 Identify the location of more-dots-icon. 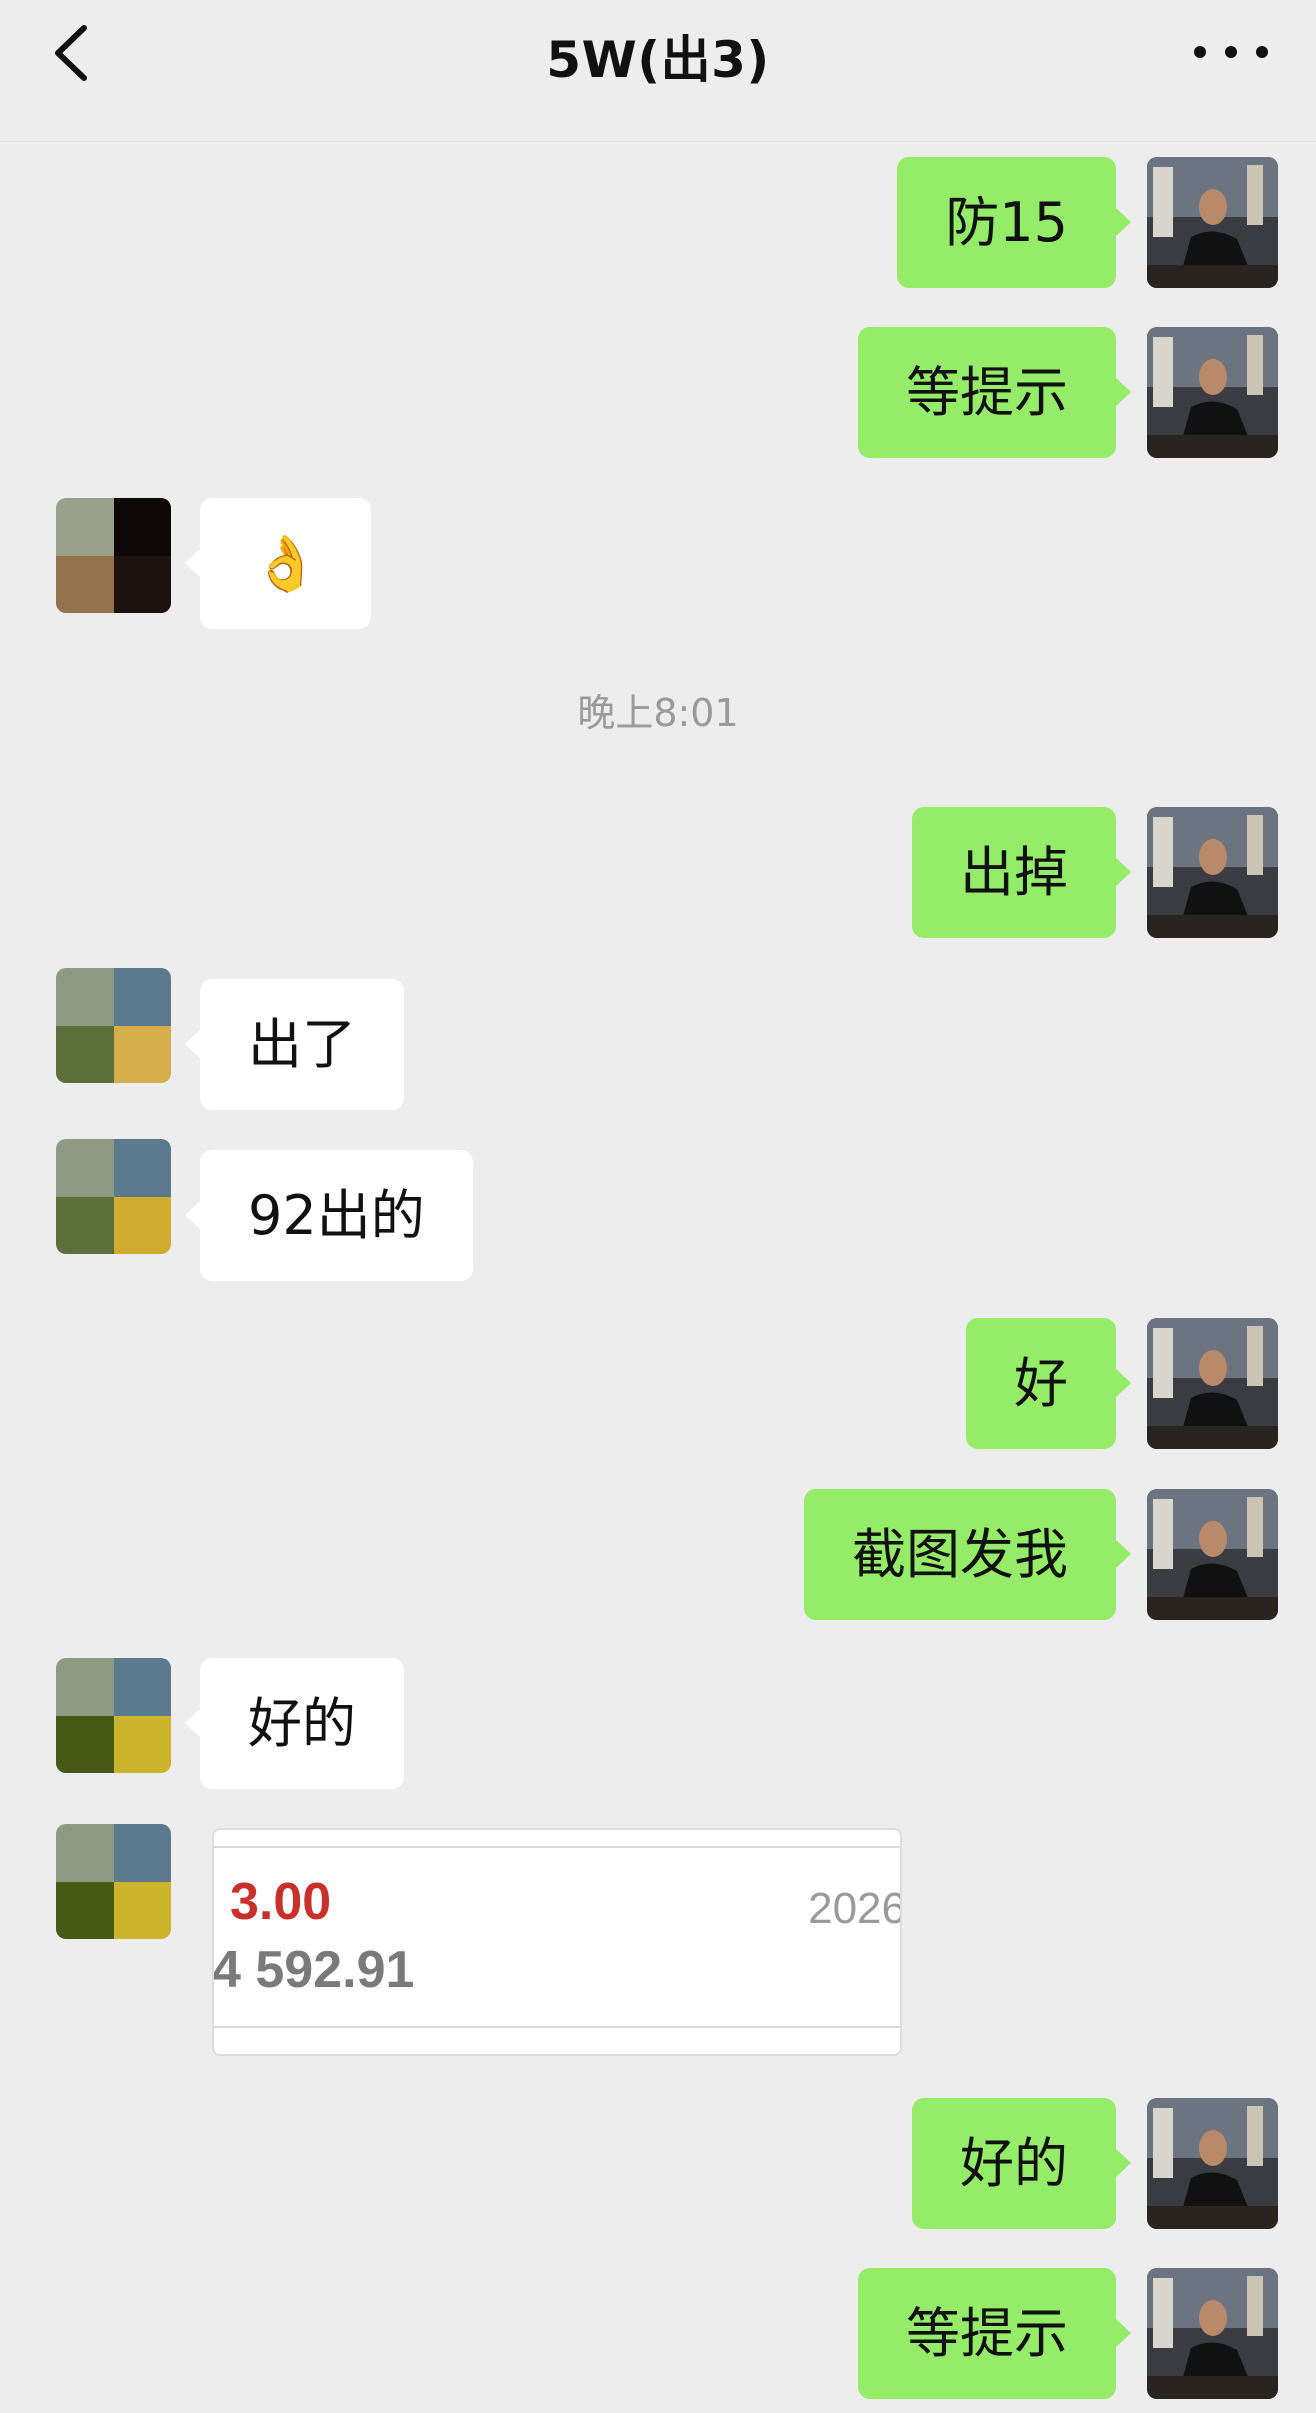
(1231, 52).